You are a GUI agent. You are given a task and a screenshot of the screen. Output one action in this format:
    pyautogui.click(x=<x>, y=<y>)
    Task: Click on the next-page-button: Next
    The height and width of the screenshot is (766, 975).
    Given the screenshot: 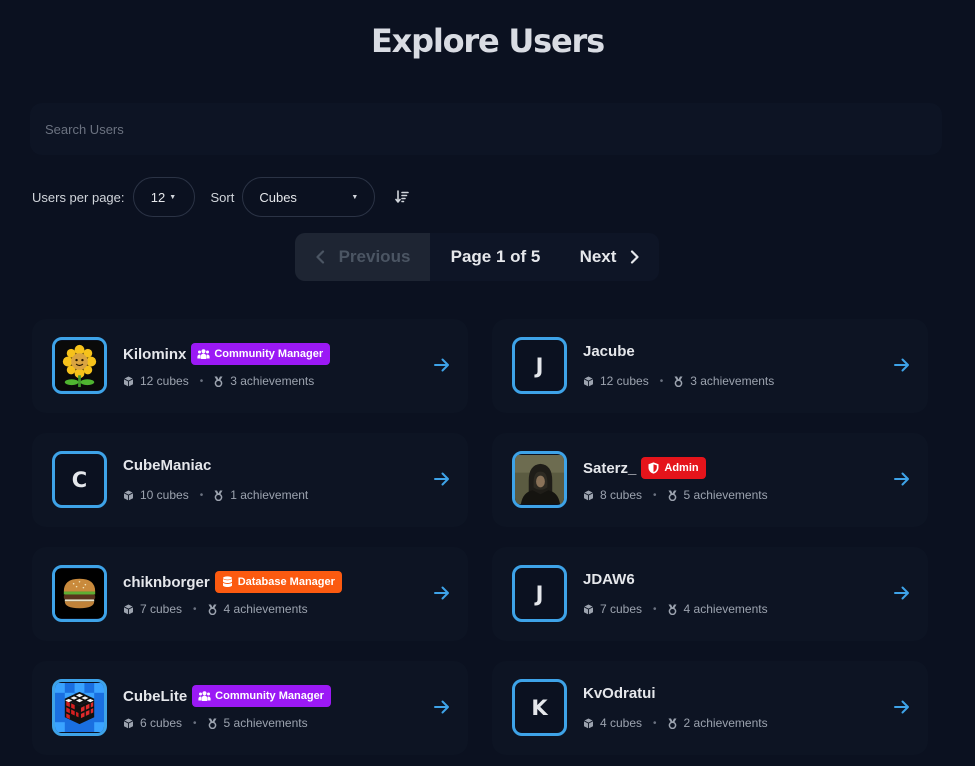 What is the action you would take?
    pyautogui.click(x=610, y=257)
    